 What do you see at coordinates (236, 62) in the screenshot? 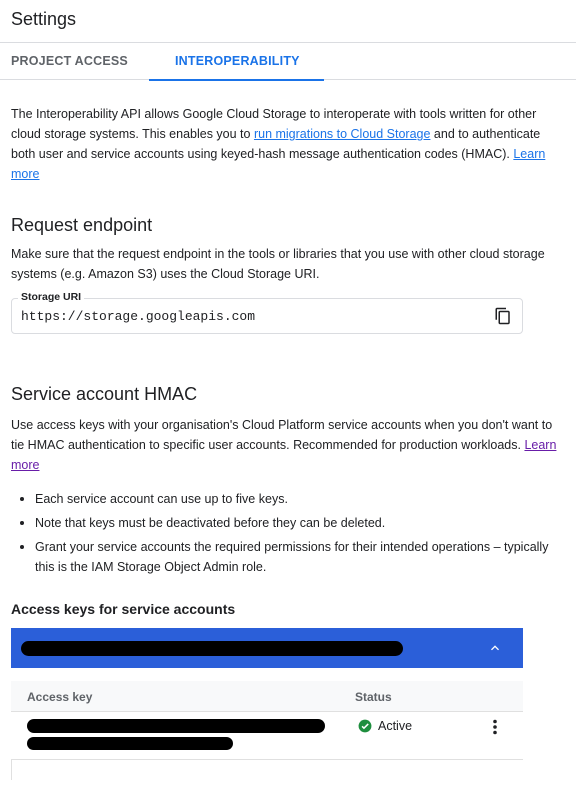
I see `tab-interoperability: INTEROPERABILITY` at bounding box center [236, 62].